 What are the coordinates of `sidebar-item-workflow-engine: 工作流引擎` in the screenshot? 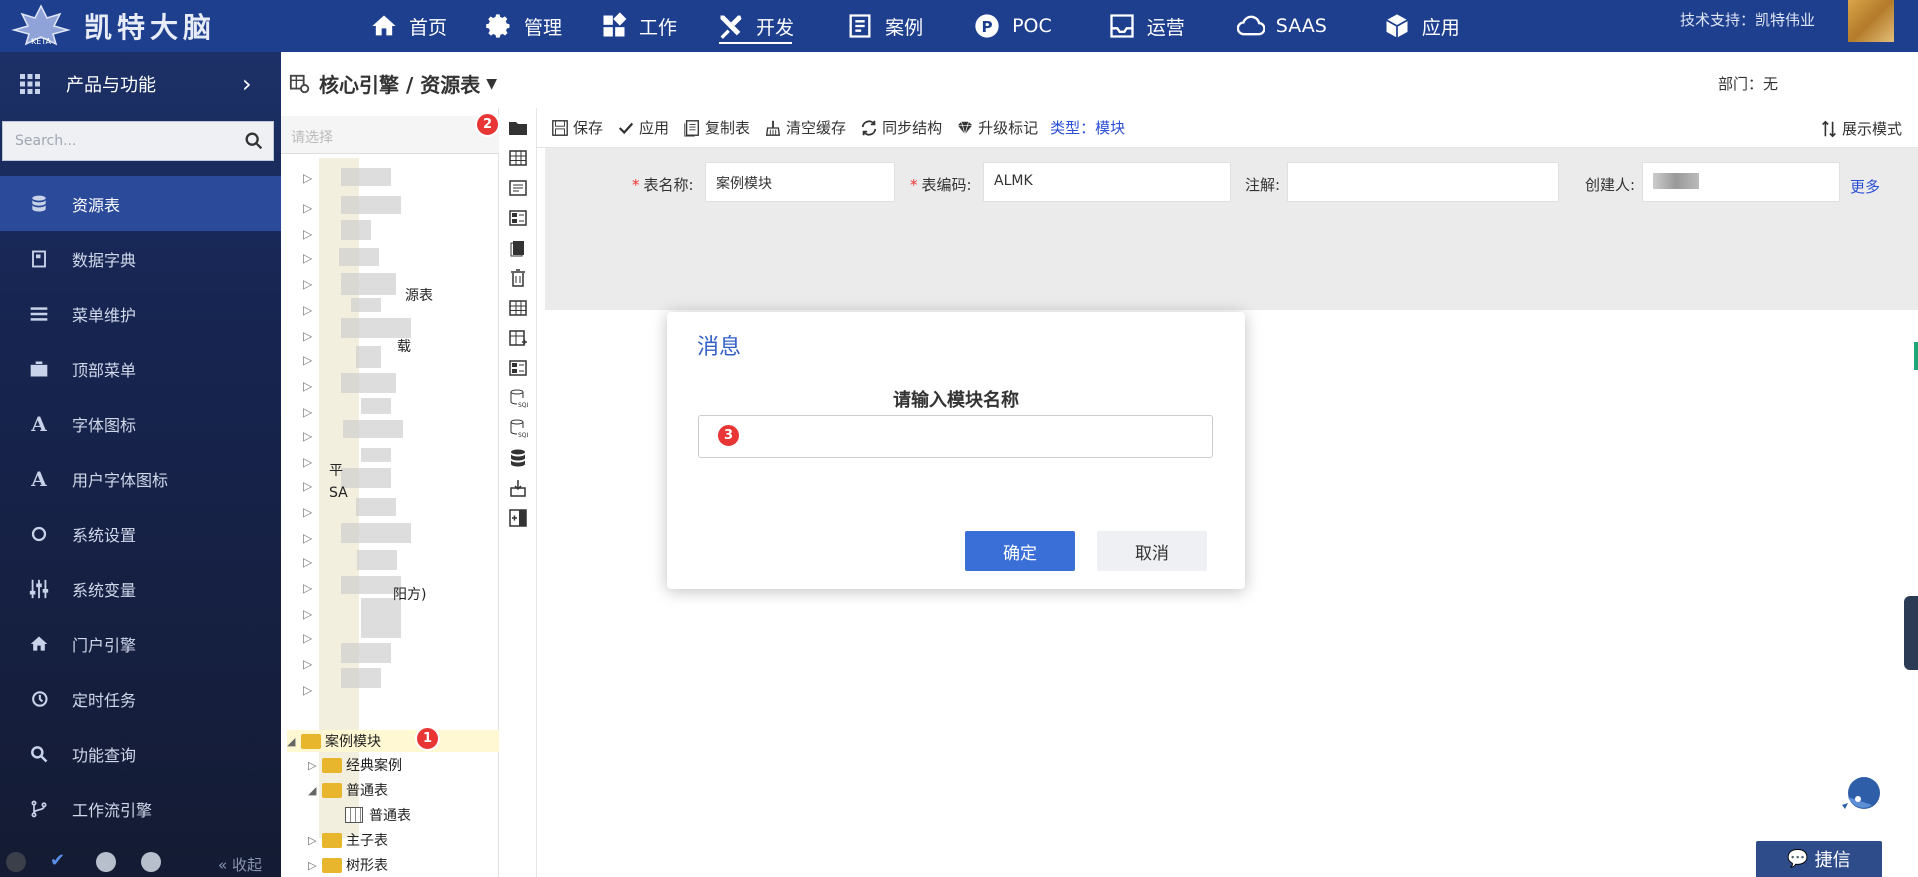 It's located at (140, 808).